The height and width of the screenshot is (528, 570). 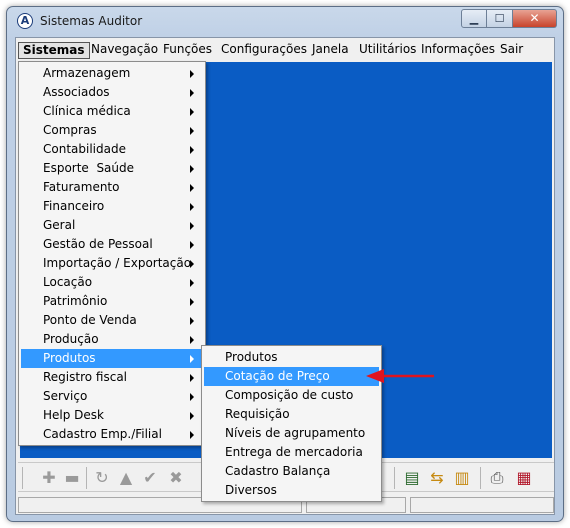 I want to click on submenu-item-produtos: Produtos, so click(x=291, y=357).